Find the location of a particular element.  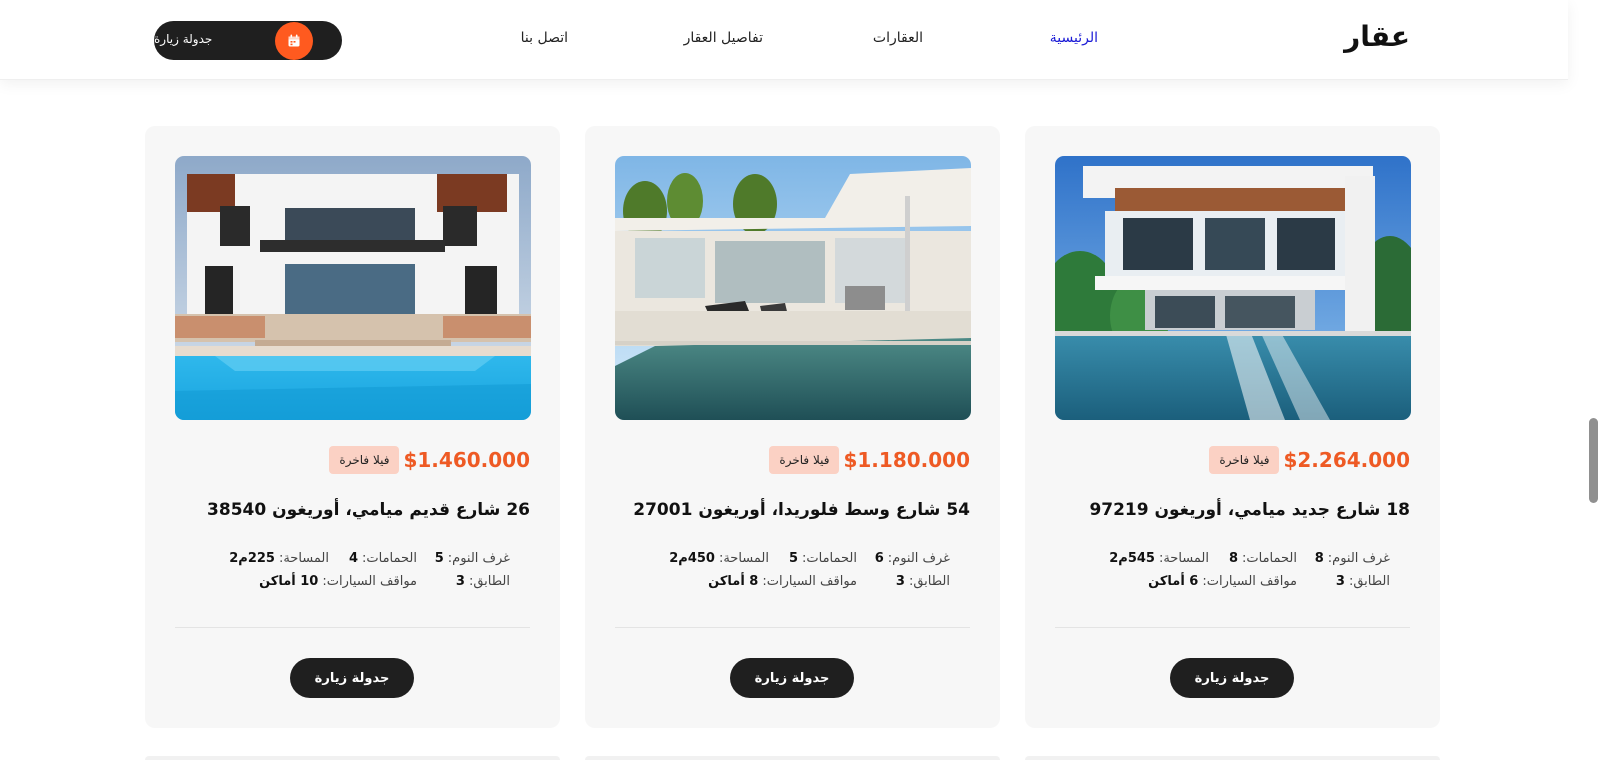

spec-value: 6 is located at coordinates (879, 558).